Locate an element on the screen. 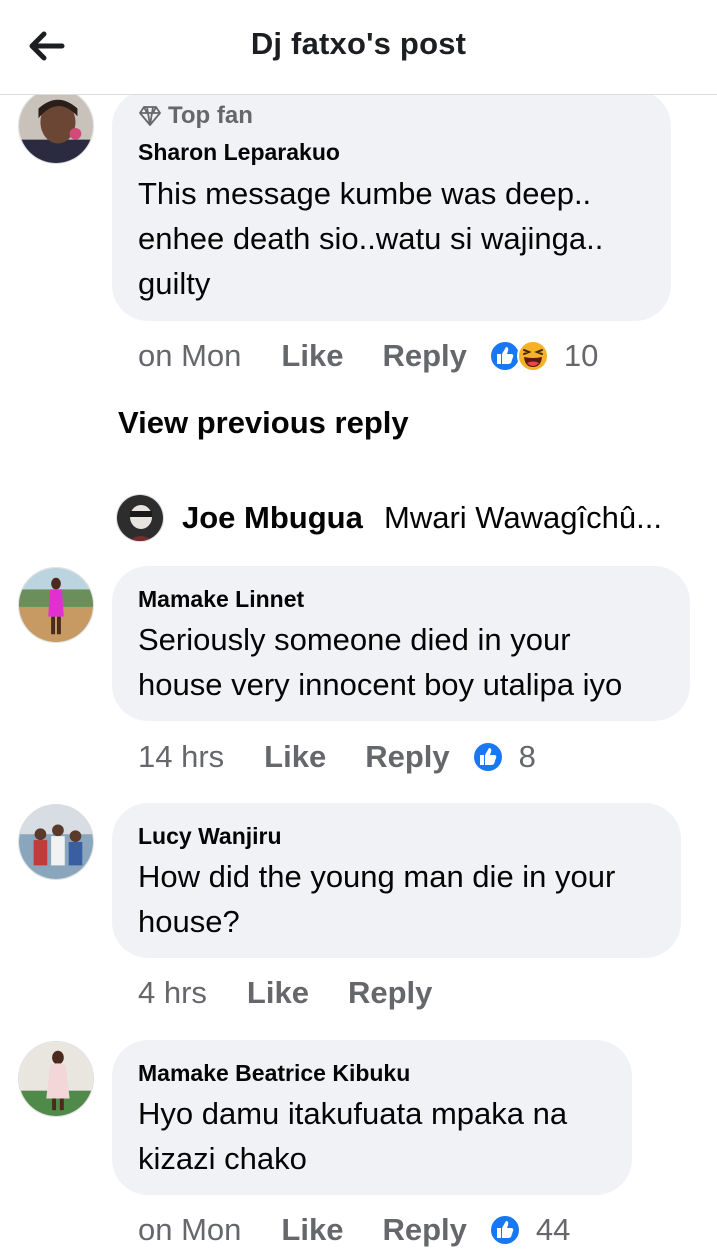 This screenshot has width=717, height=1250. page-title: Dj fatxo's post is located at coordinates (358, 43).